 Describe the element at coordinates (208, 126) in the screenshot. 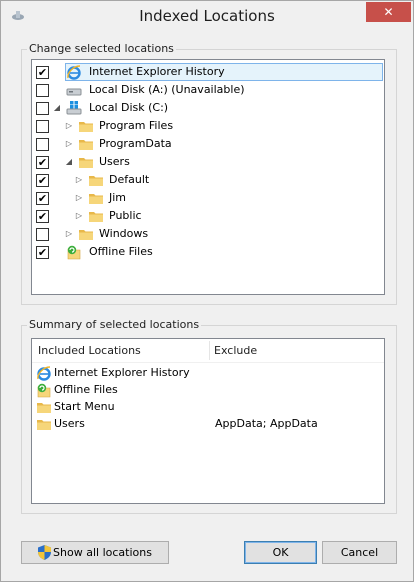

I see `tree-item: ▷ Program Files` at that location.